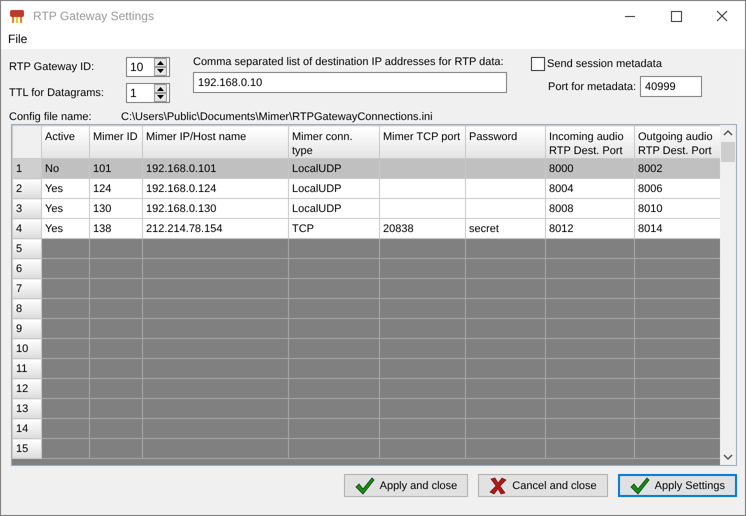  What do you see at coordinates (277, 116) in the screenshot?
I see `file-path: C:\Users\Public\Documents\Mimer\RTPGatewayConnections.ini` at bounding box center [277, 116].